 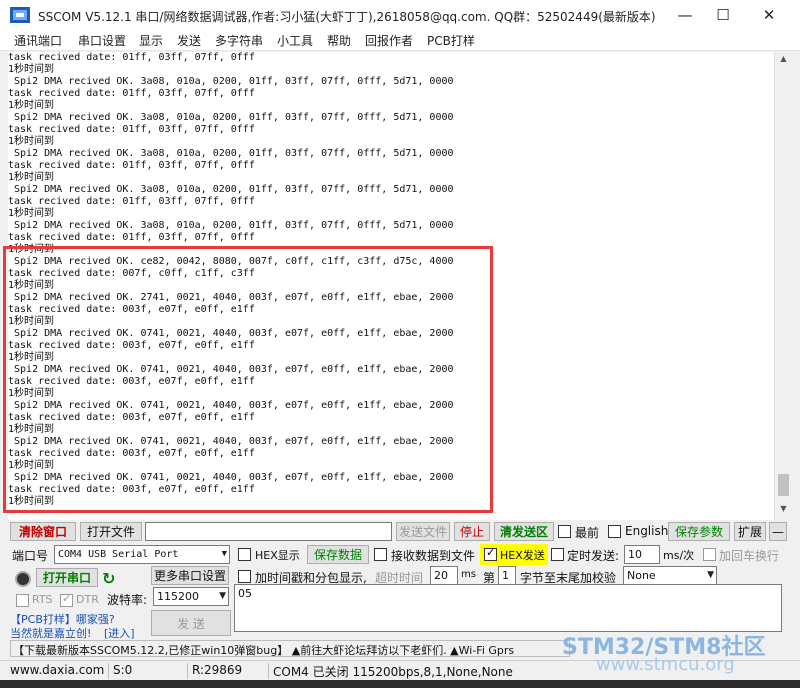 I want to click on menu-comm-port: 通讯端口, so click(x=38, y=40).